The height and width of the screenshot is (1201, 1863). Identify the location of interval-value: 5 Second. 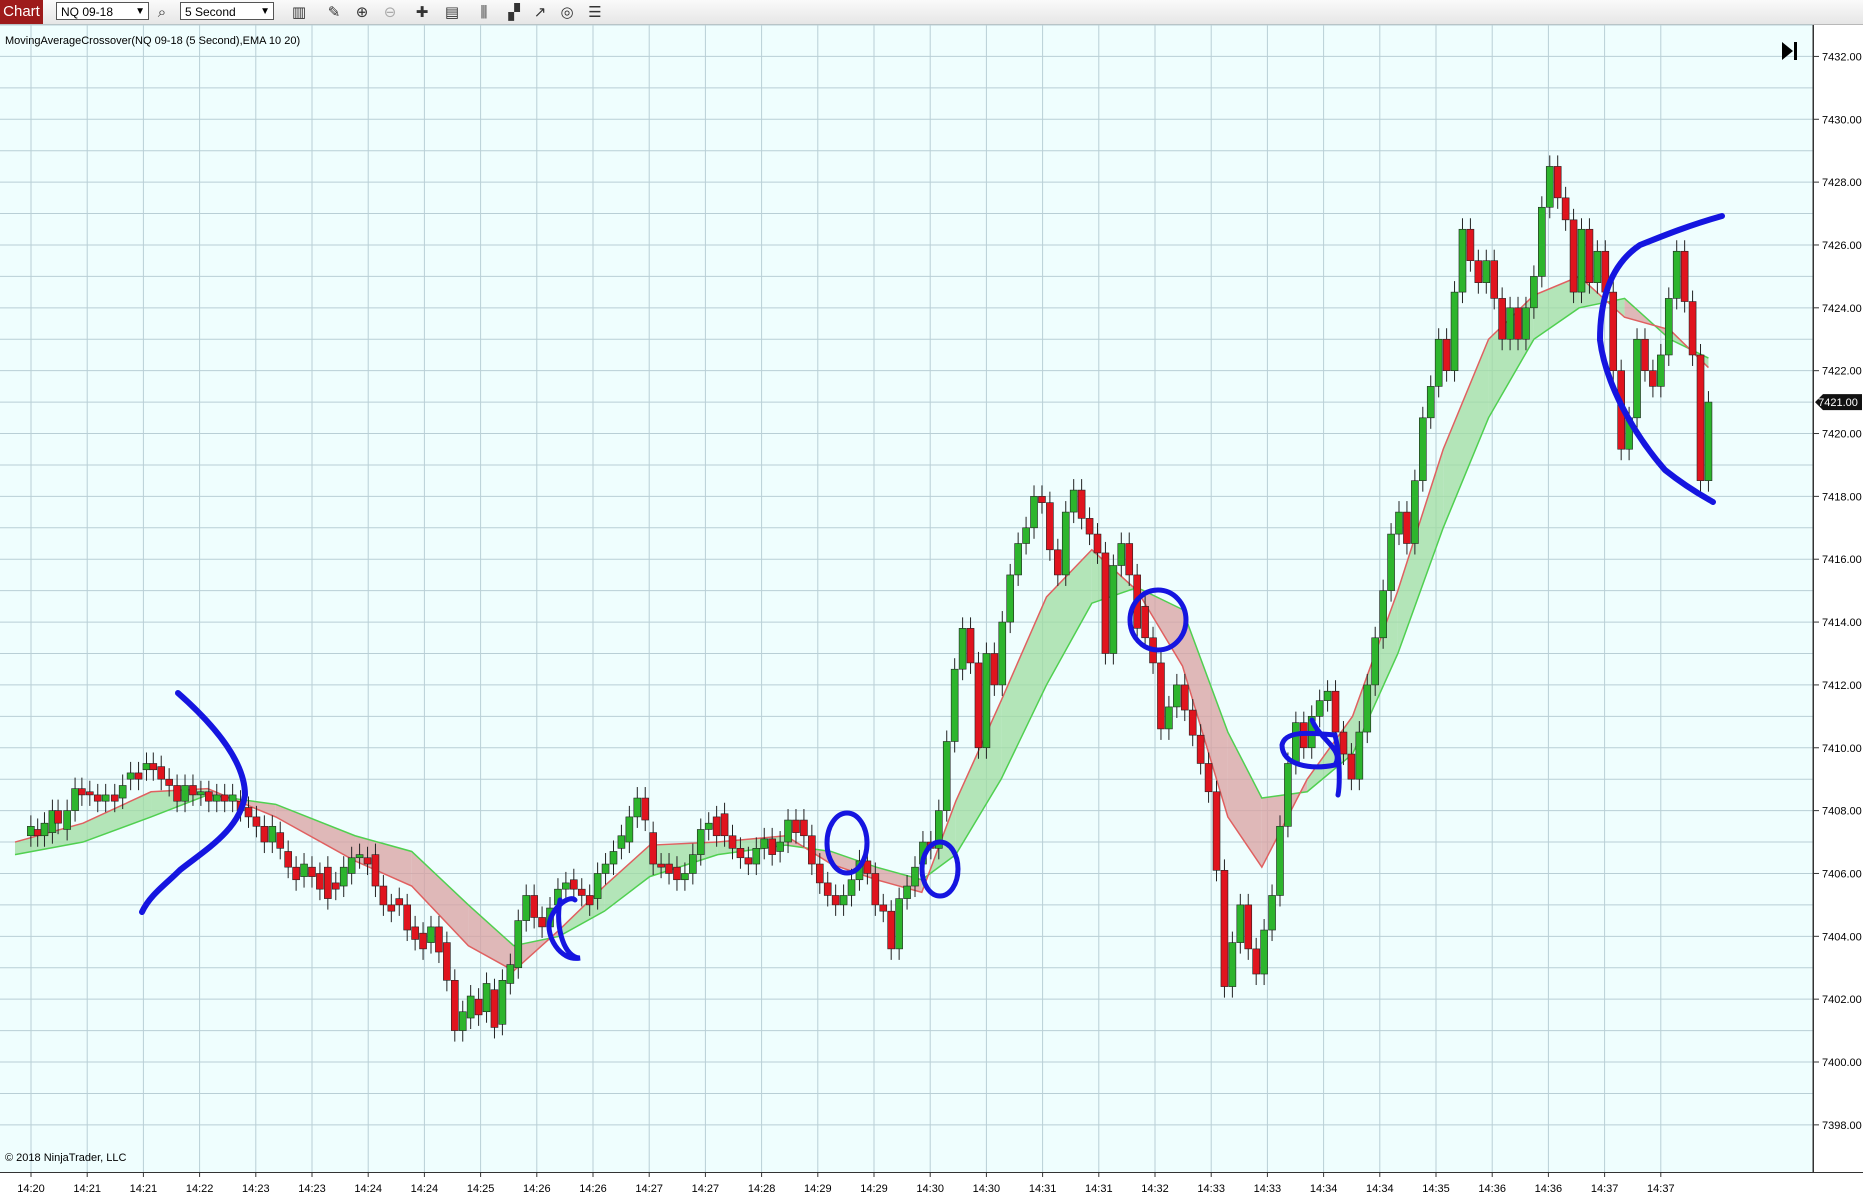
(210, 12).